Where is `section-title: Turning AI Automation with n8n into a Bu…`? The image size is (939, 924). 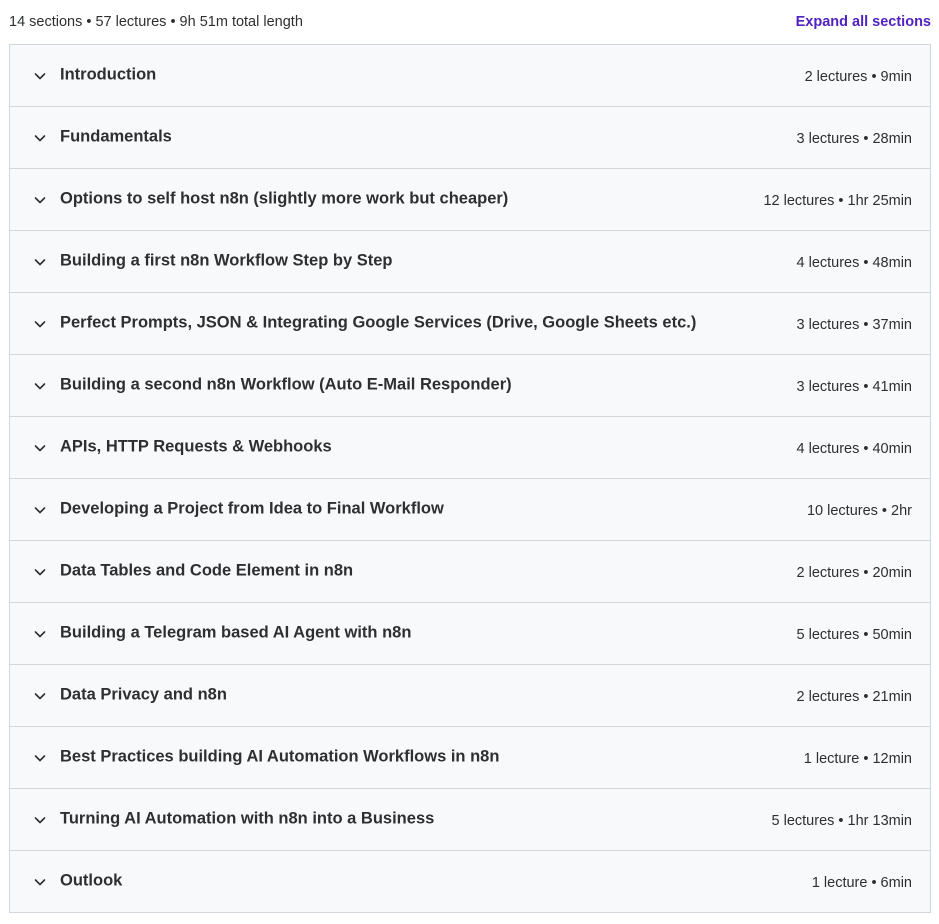 section-title: Turning AI Automation with n8n into a Bu… is located at coordinates (247, 818).